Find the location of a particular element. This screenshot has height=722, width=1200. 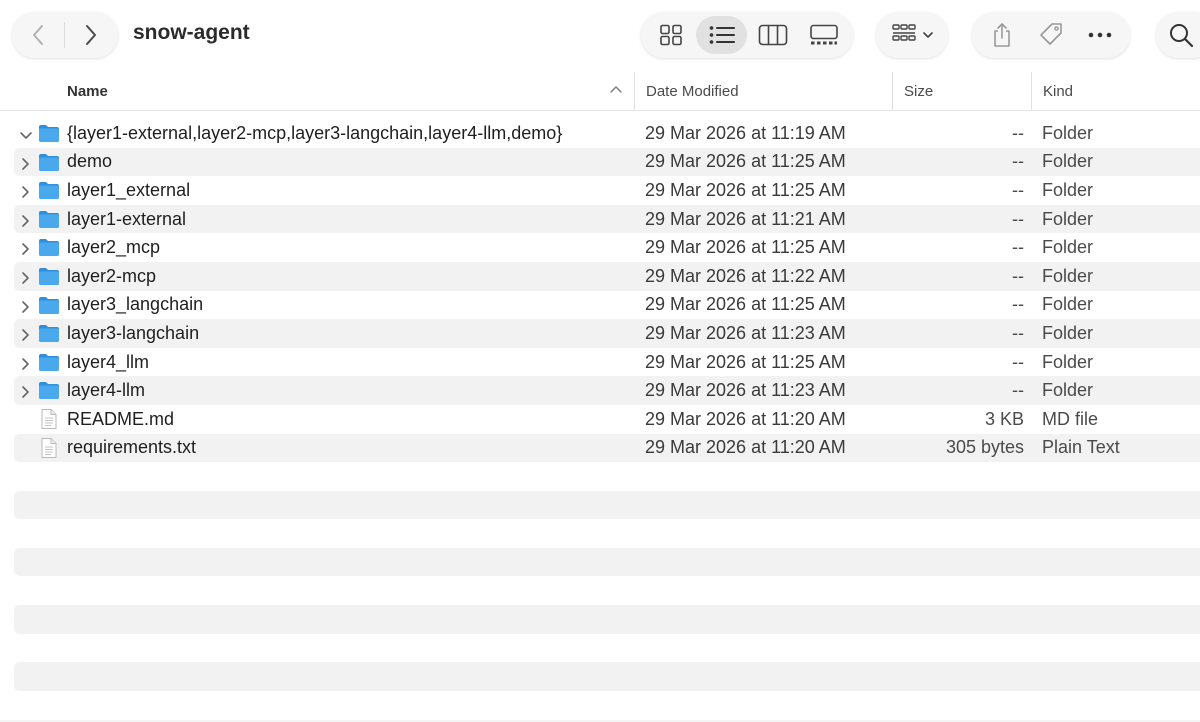

gallery-icon is located at coordinates (823, 34).